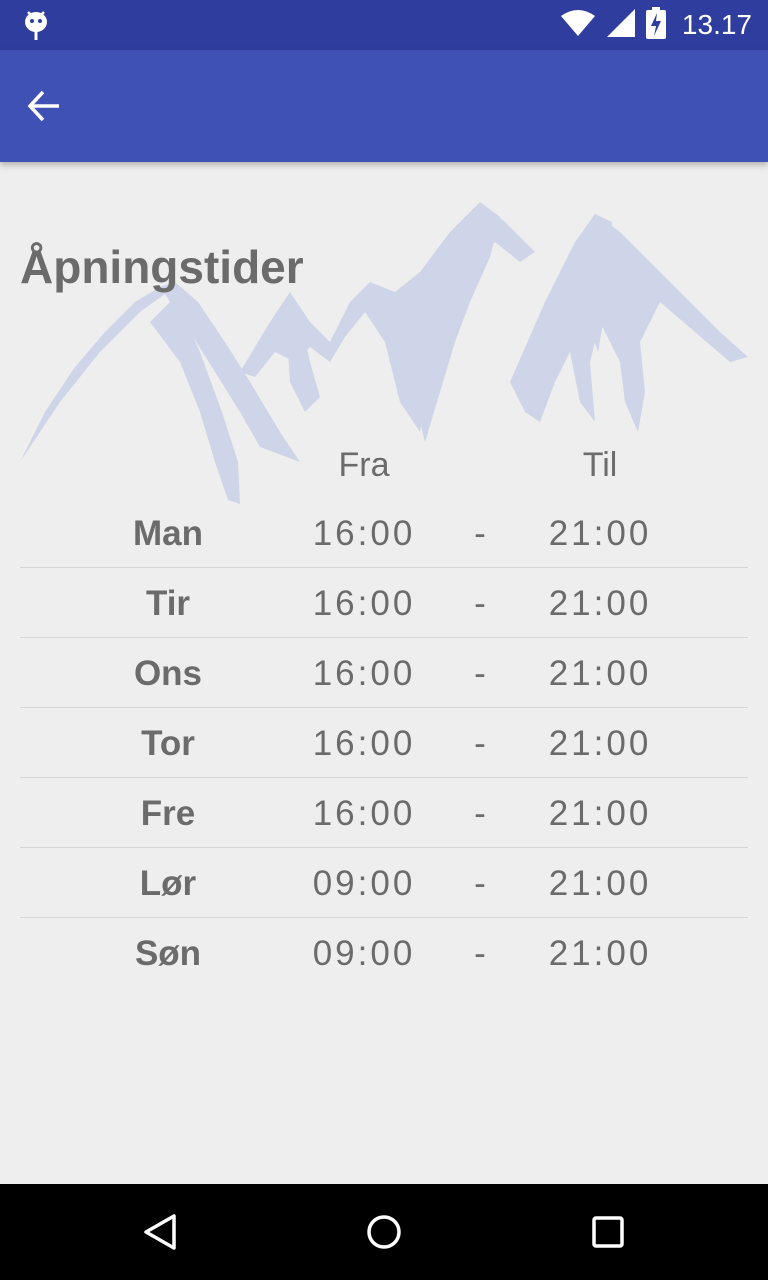 This screenshot has width=768, height=1280. I want to click on table-row: Søn 09:00 - 21:00, so click(384, 953).